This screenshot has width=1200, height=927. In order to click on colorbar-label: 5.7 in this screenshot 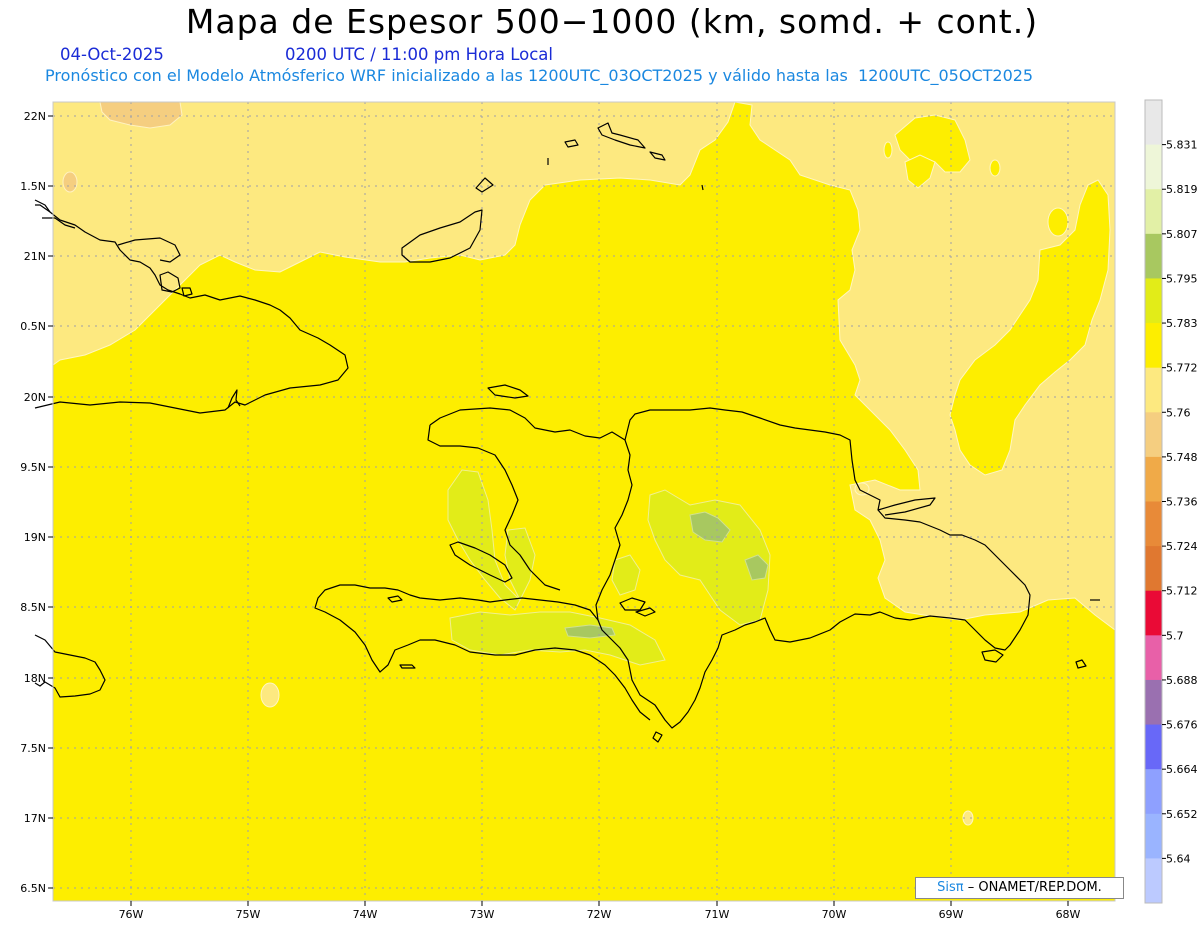, I will do `click(1175, 635)`.